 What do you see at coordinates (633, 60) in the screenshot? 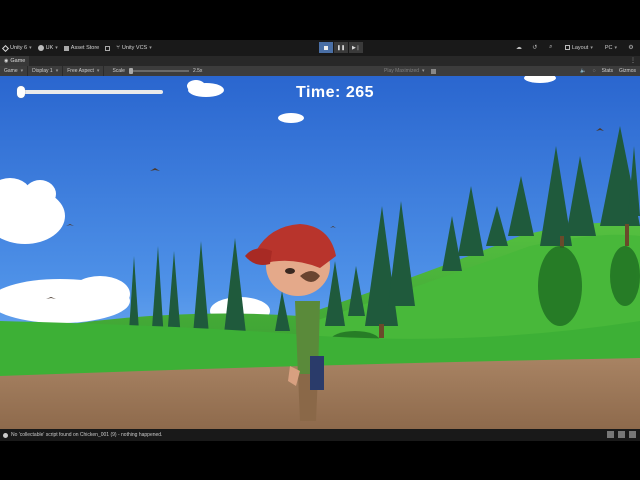
I see `tab-menu-icon: ⋮` at bounding box center [633, 60].